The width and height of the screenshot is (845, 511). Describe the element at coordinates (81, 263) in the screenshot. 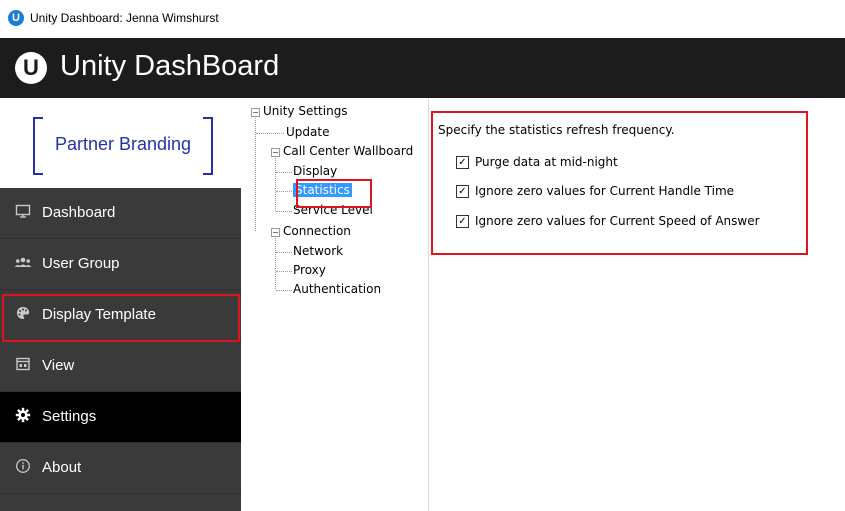

I see `sidebar-item-label: User Group` at that location.